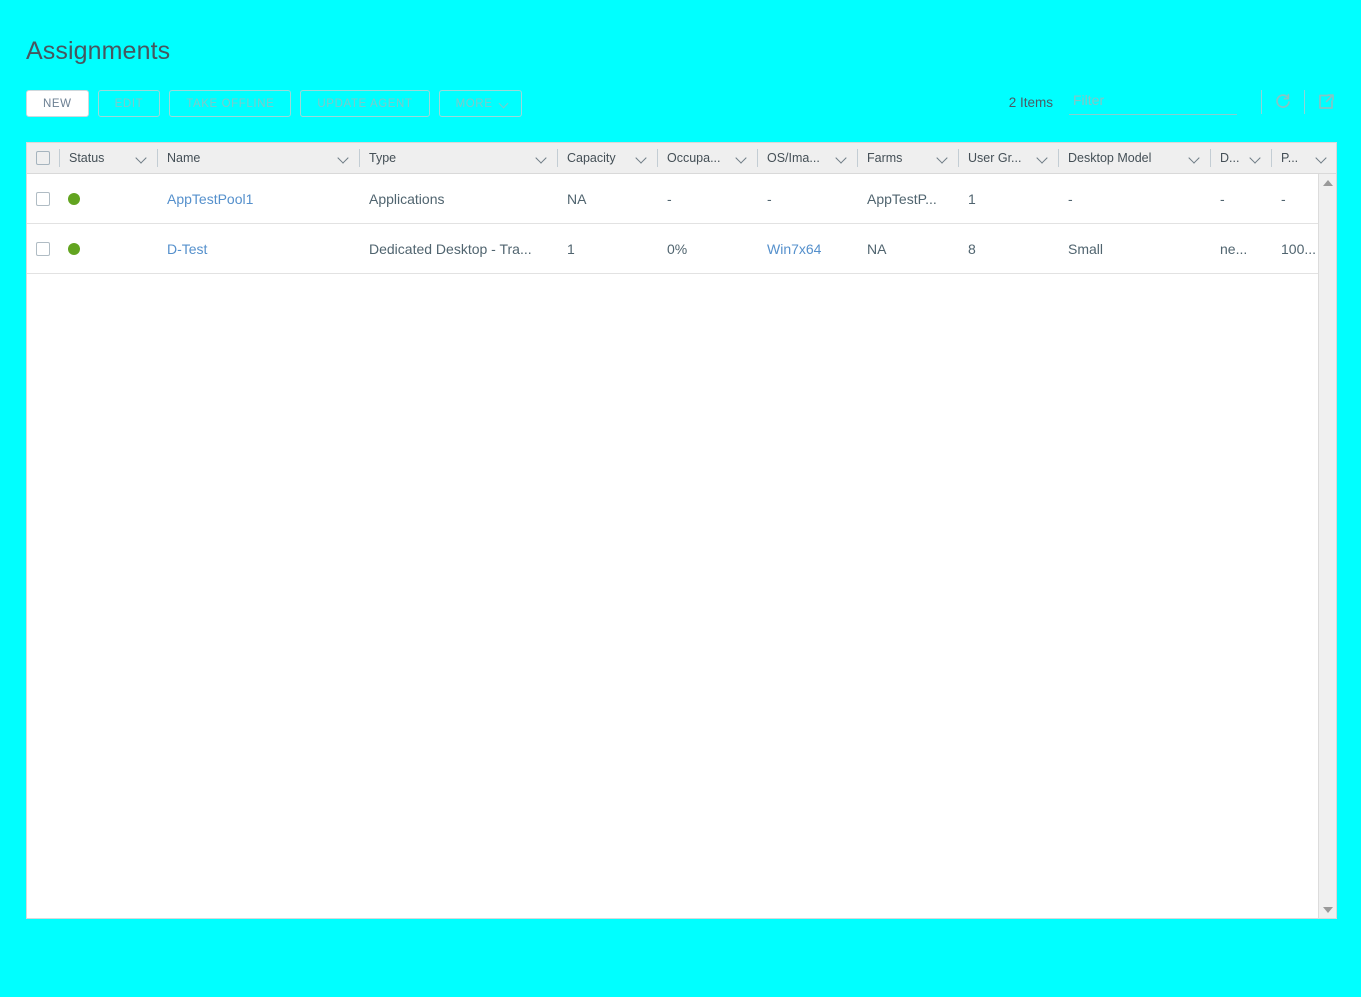  Describe the element at coordinates (1222, 198) in the screenshot. I see `cell-d_col-text: -` at that location.